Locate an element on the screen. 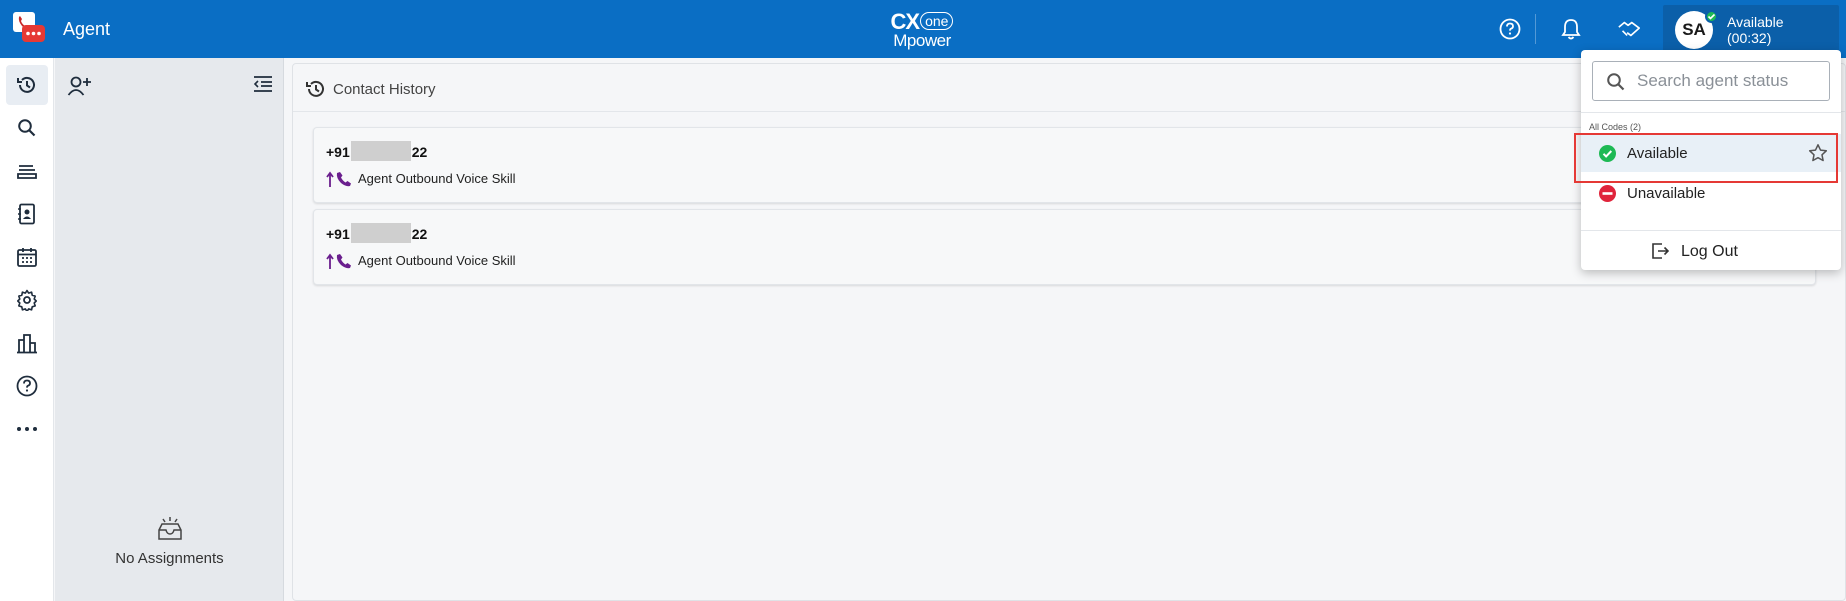 Image resolution: width=1846 pixels, height=601 pixels. nav-more is located at coordinates (27, 429).